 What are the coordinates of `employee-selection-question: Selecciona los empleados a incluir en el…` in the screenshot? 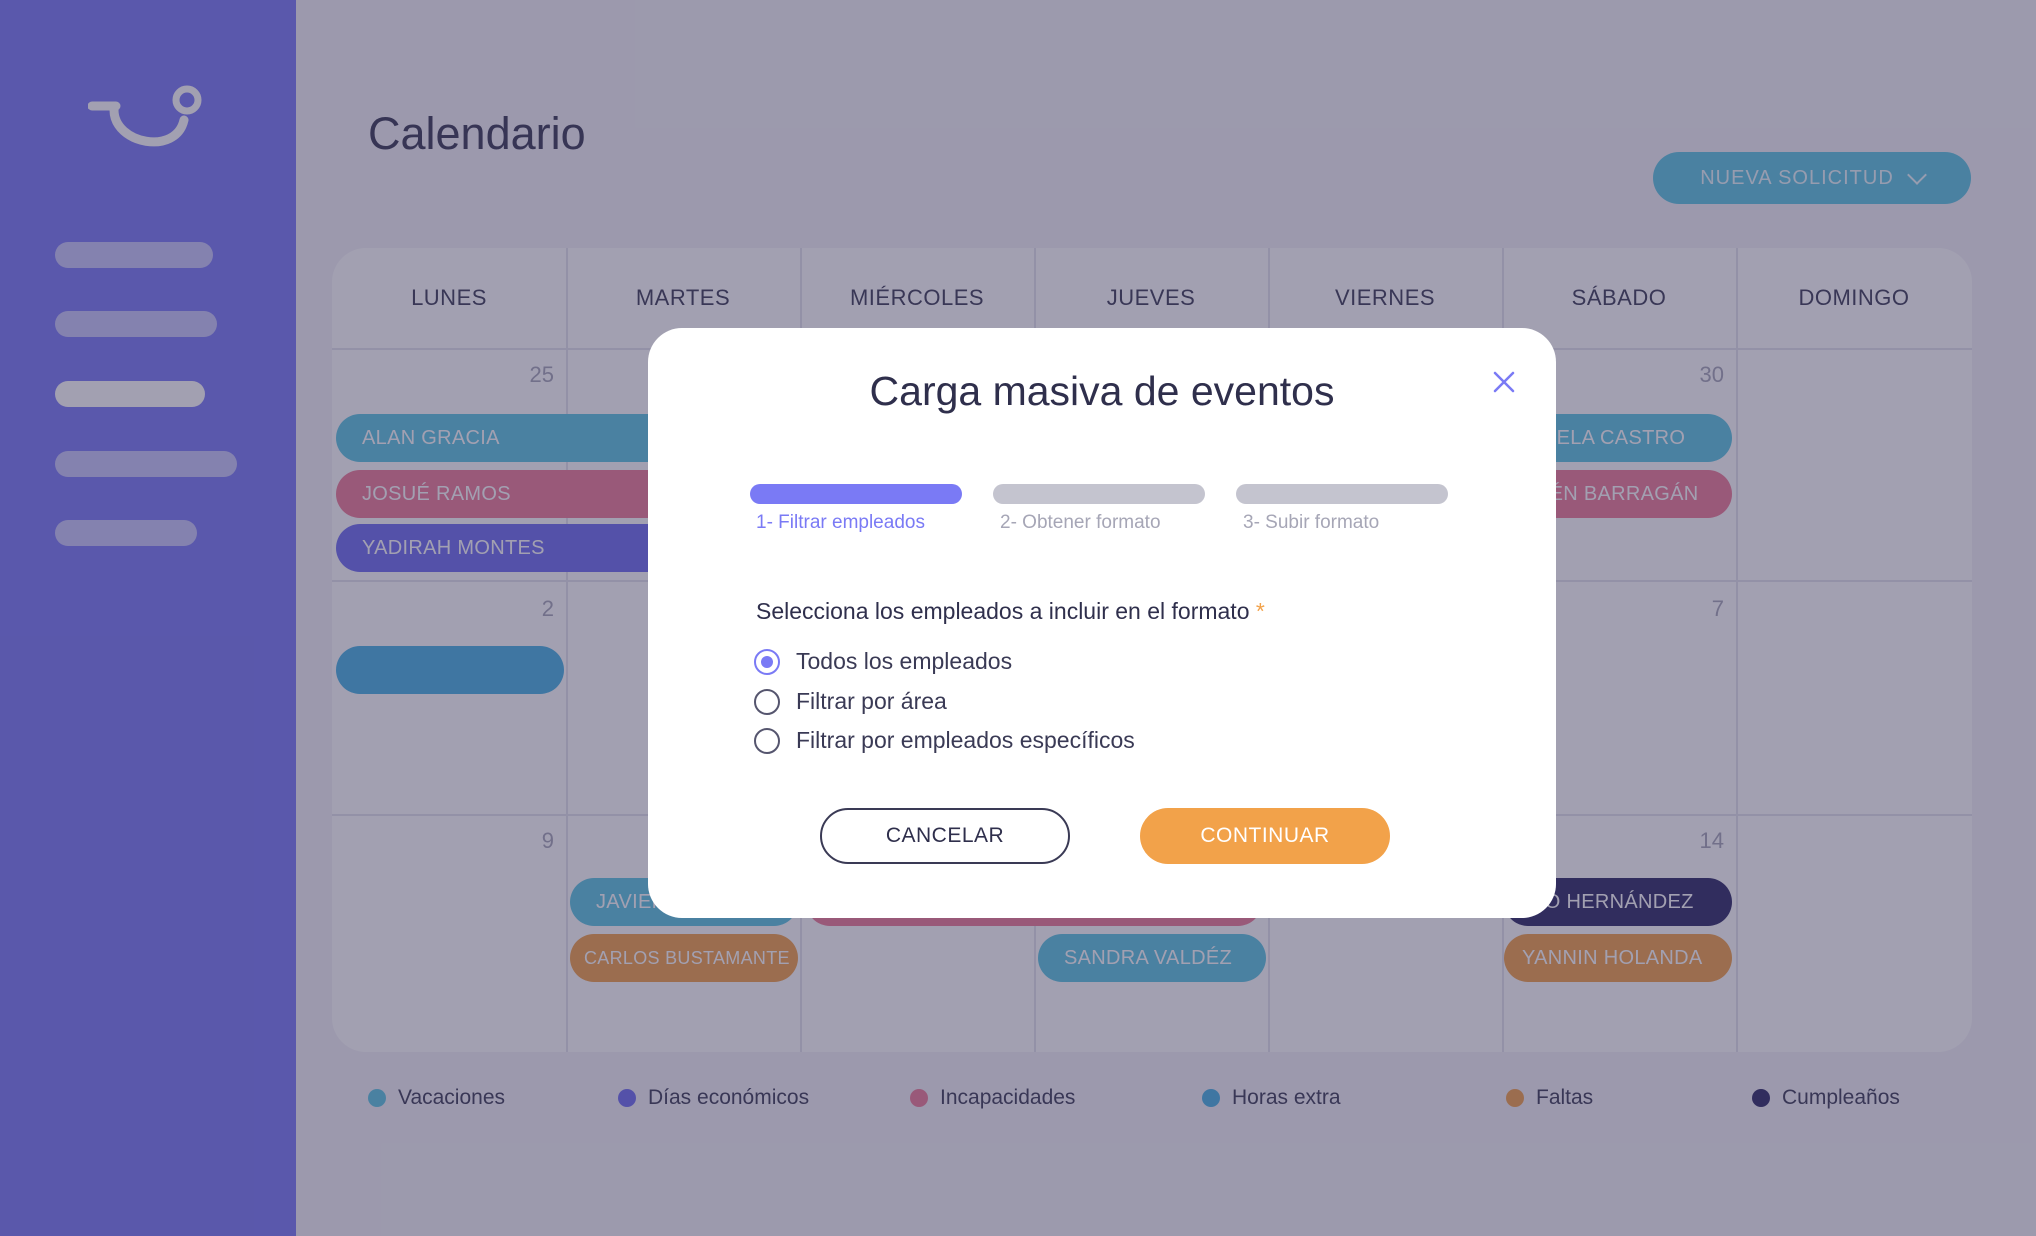 It's located at (1010, 611).